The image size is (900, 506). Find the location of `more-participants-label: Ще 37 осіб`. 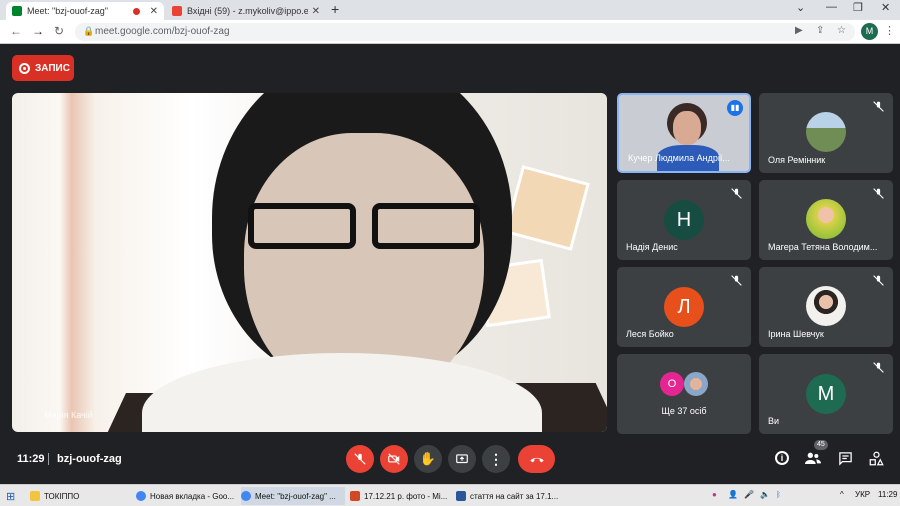

more-participants-label: Ще 37 осіб is located at coordinates (684, 411).